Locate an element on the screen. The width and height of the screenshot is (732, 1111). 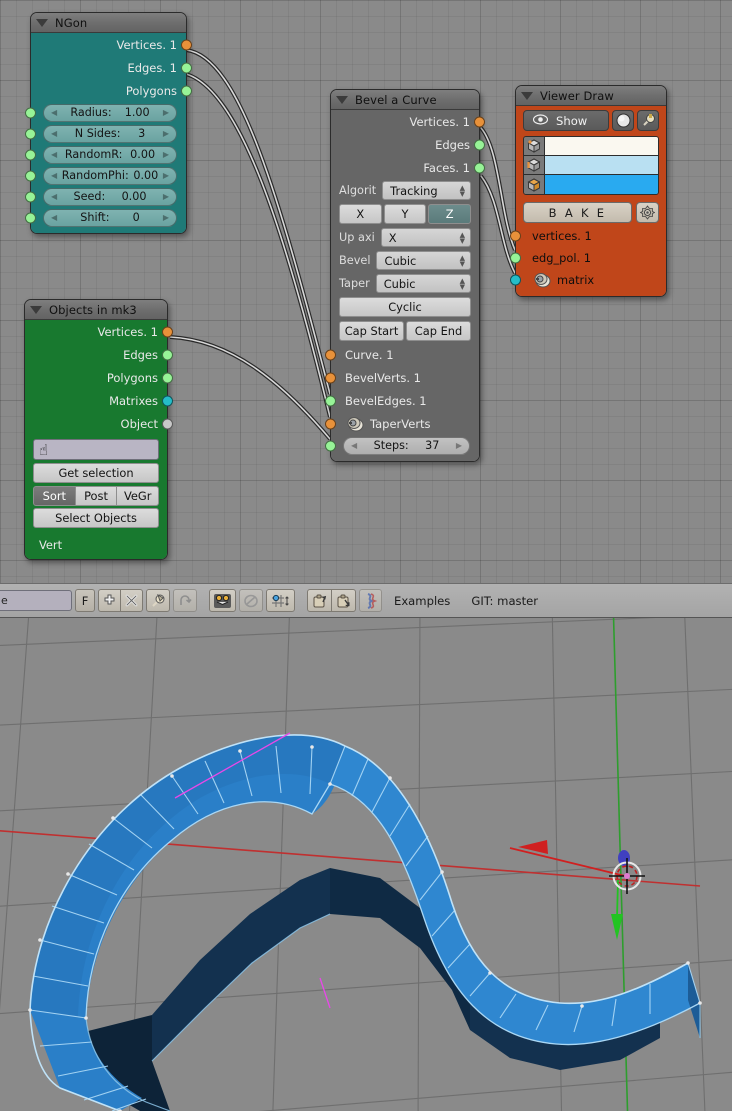
color-swatch-vertices is located at coordinates (601, 146).